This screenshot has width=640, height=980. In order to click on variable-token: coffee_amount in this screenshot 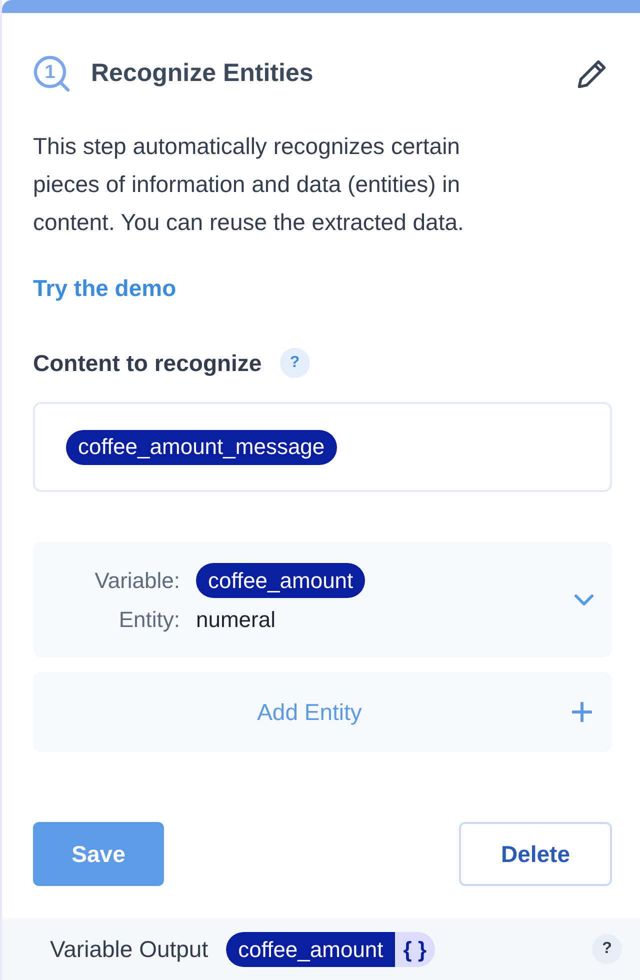, I will do `click(281, 580)`.